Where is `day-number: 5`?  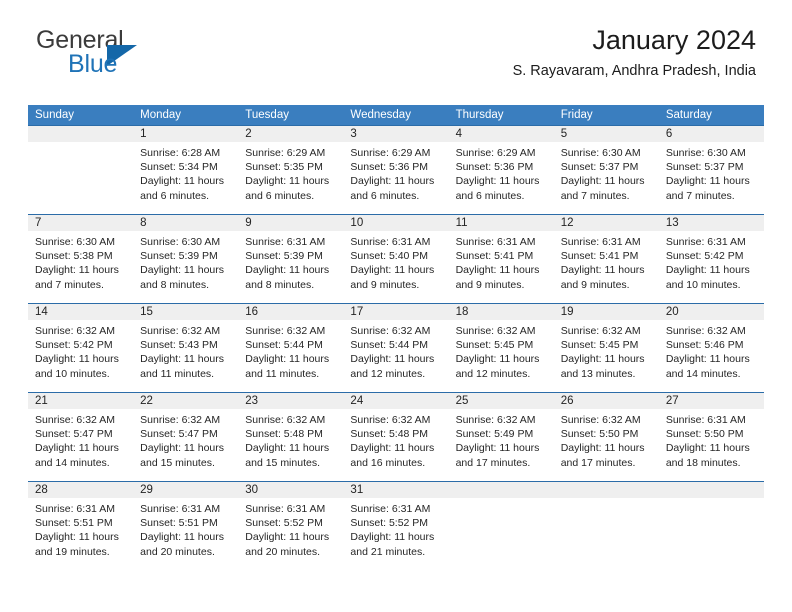 day-number: 5 is located at coordinates (606, 134).